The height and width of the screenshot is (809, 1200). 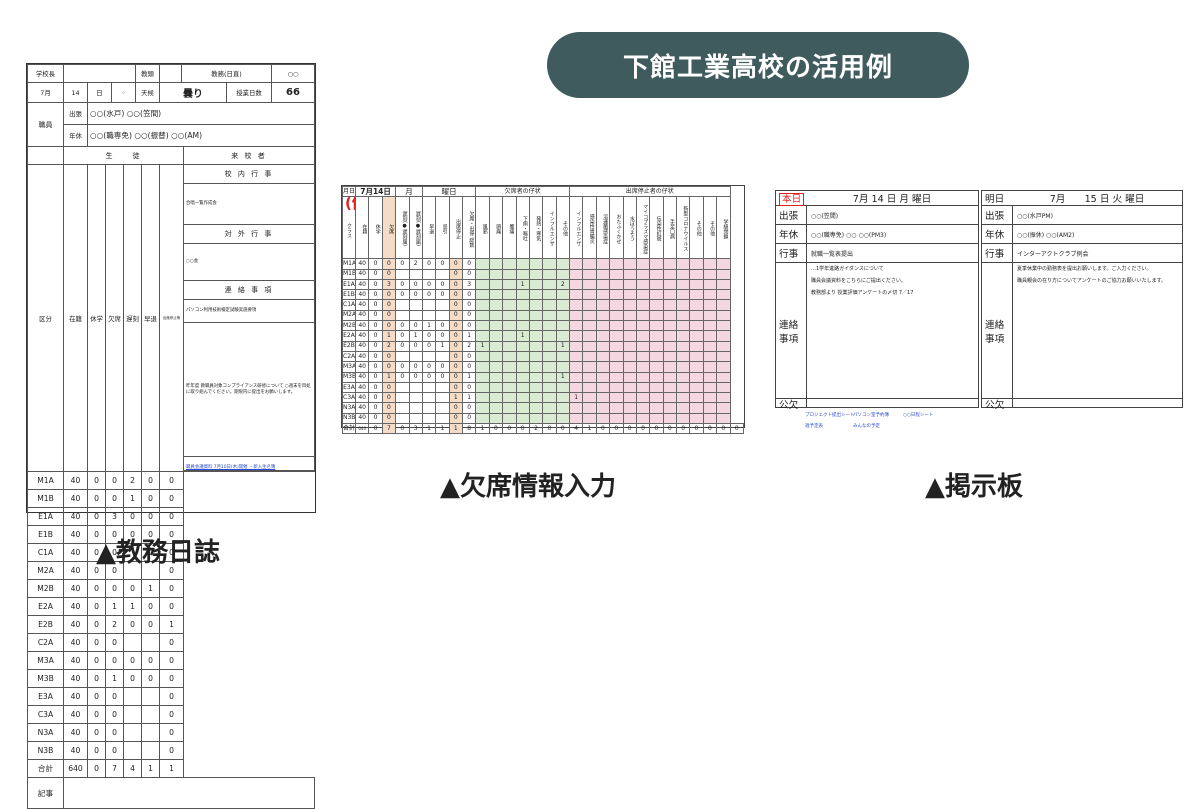 I want to click on absence-cell: N3A, so click(x=349, y=408).